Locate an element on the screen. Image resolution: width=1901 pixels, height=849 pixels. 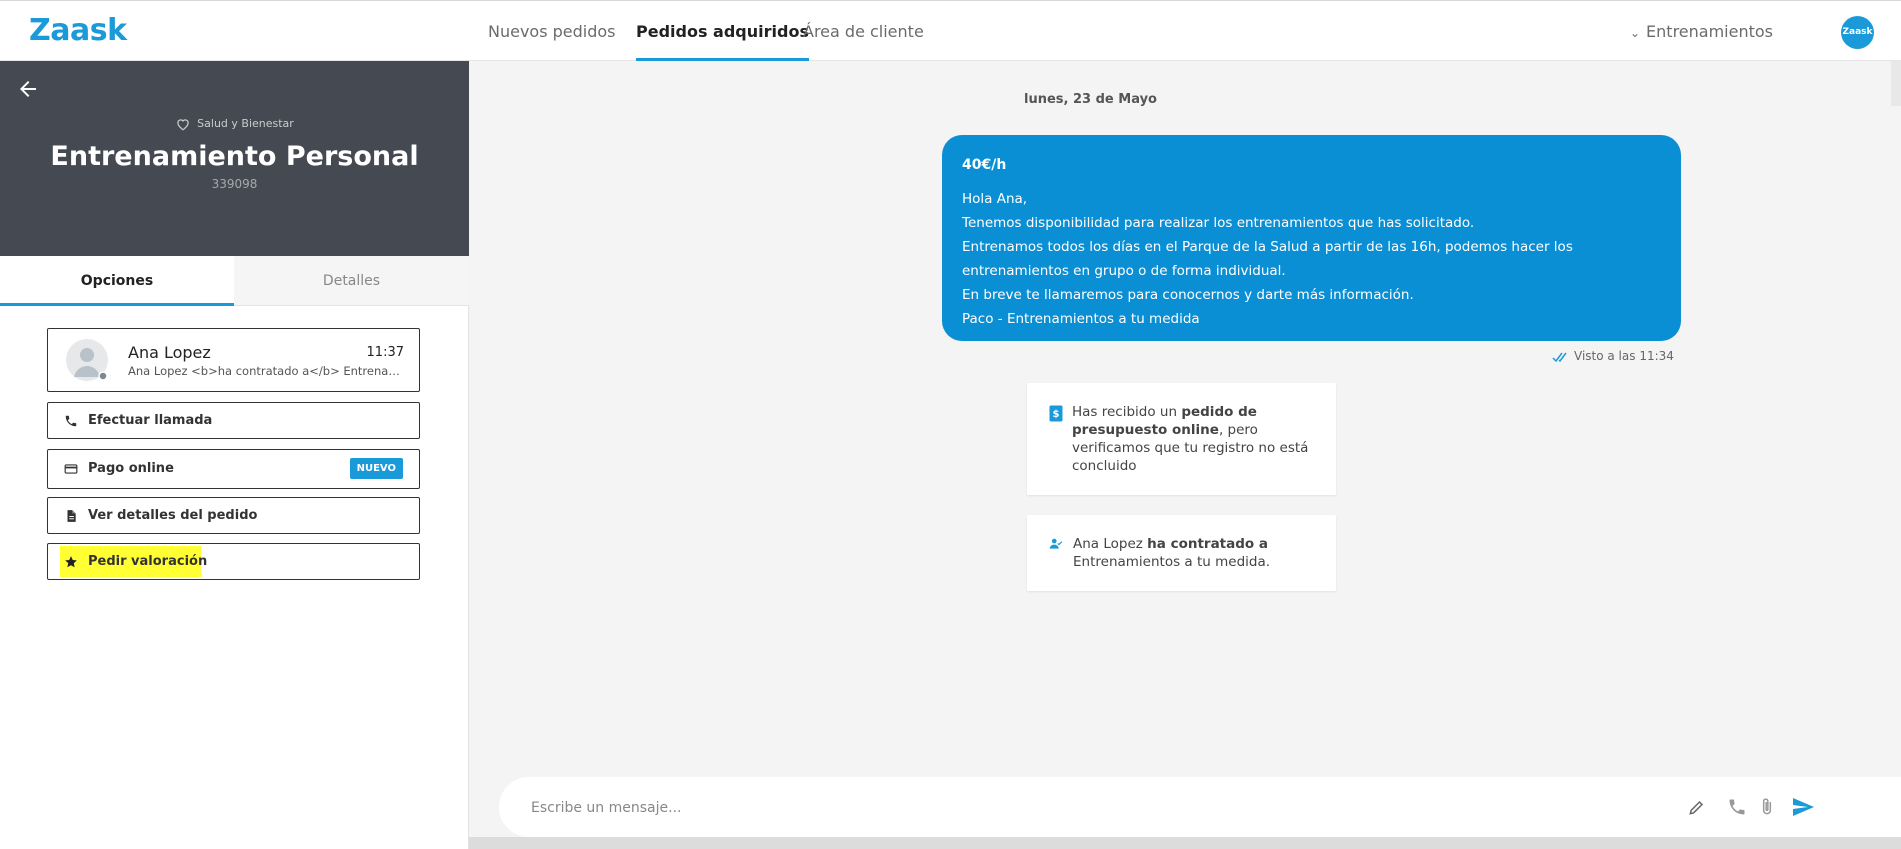
default-avatar-icon is located at coordinates (87, 360).